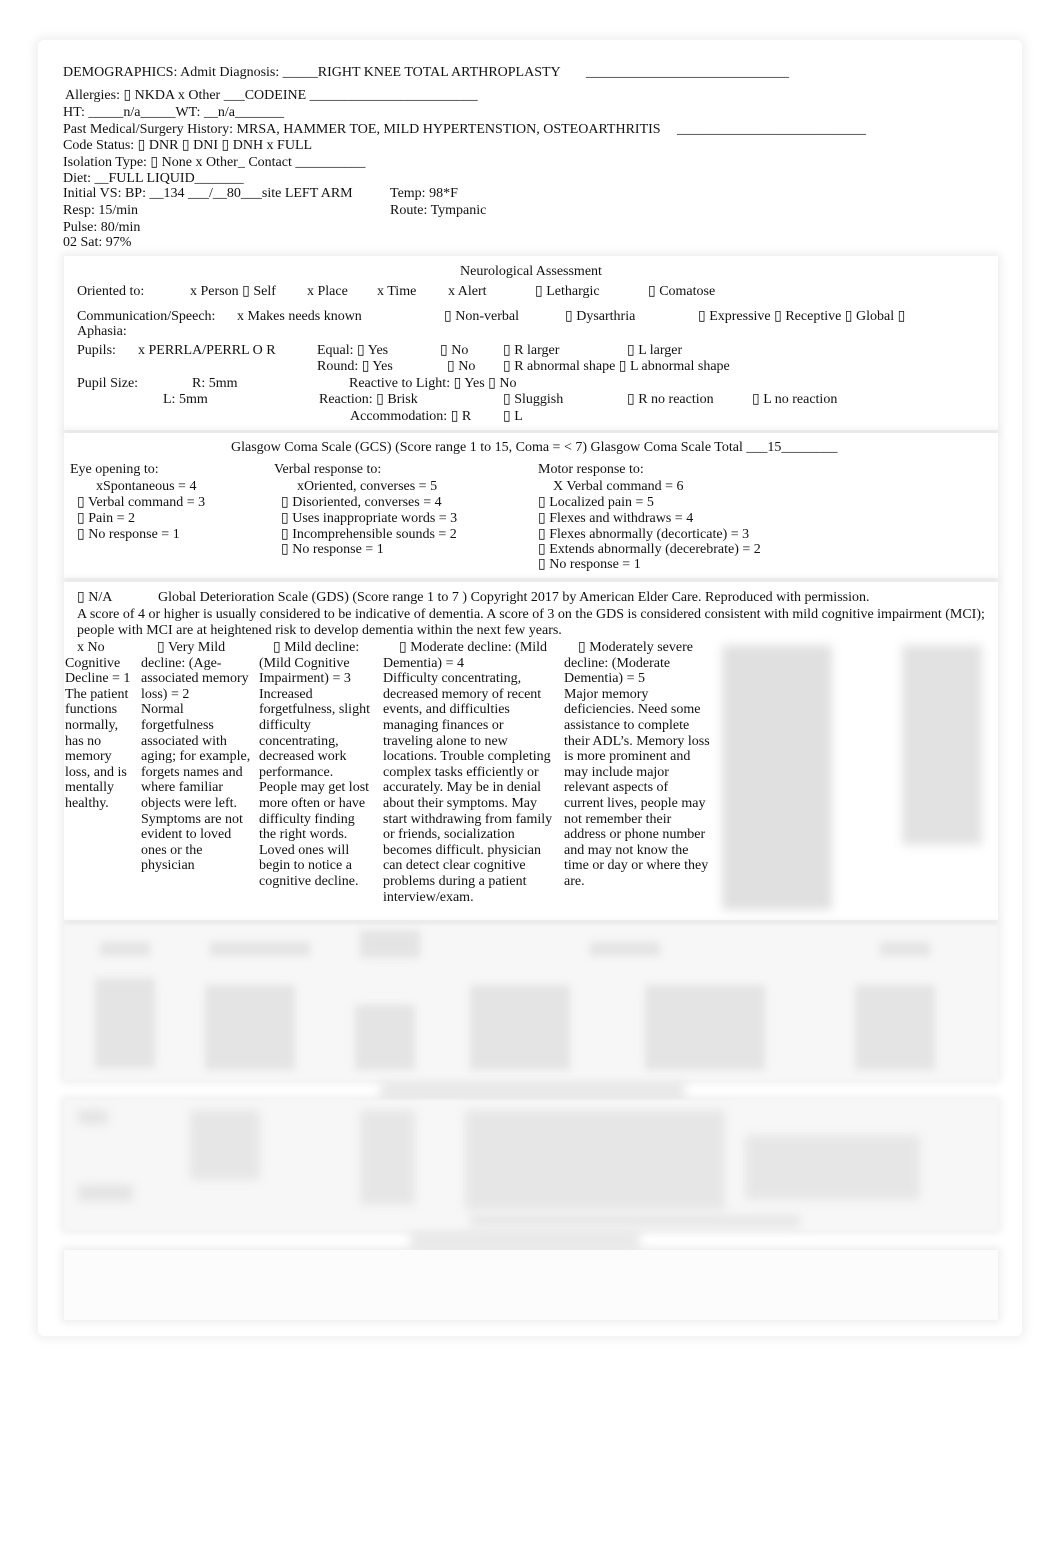  Describe the element at coordinates (616, 518) in the screenshot. I see `gcs-motor-item: ▯ Flexes and withdraws = 4` at that location.